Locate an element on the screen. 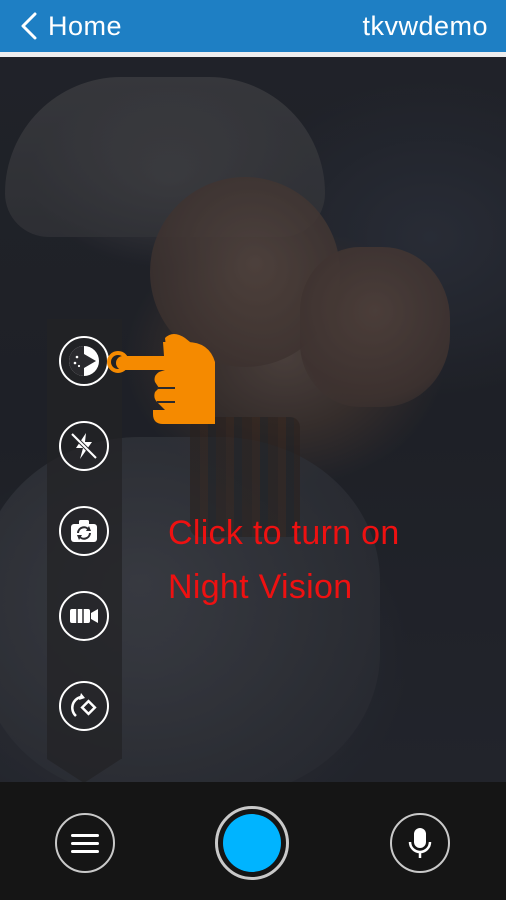 Image resolution: width=506 pixels, height=900 pixels. flash-off-button is located at coordinates (84, 446).